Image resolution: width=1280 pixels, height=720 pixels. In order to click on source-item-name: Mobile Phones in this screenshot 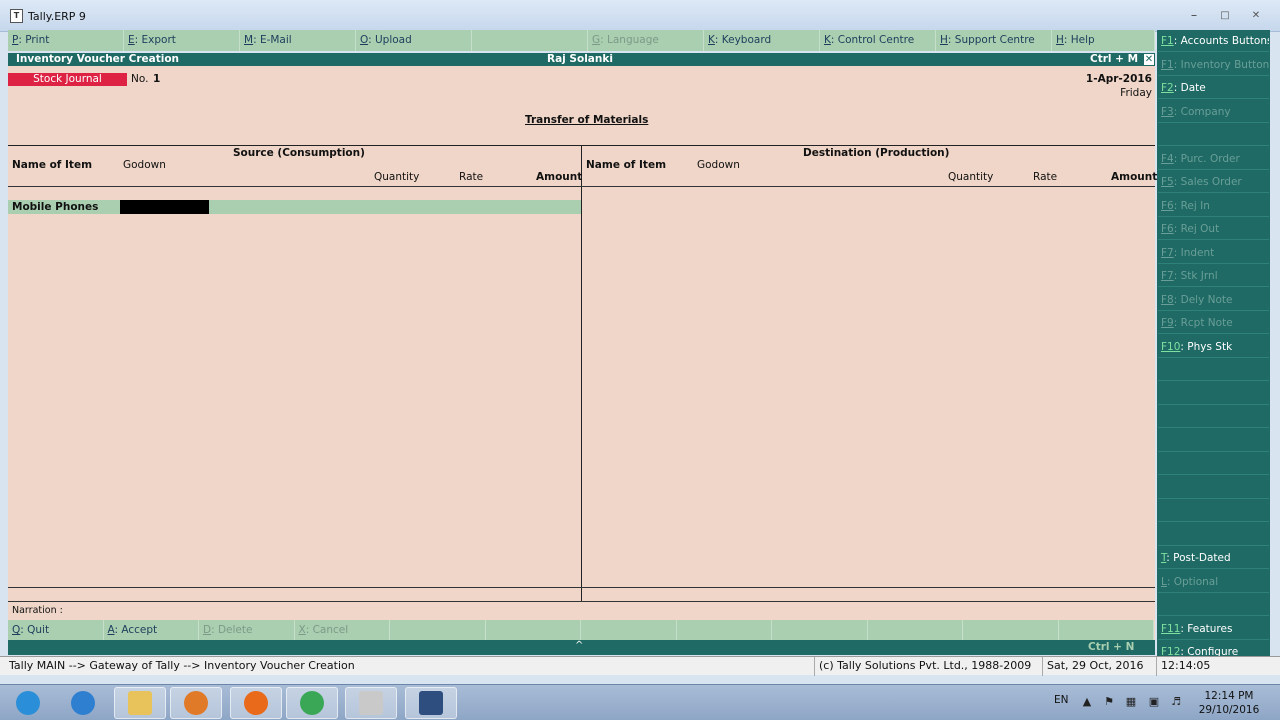, I will do `click(55, 207)`.